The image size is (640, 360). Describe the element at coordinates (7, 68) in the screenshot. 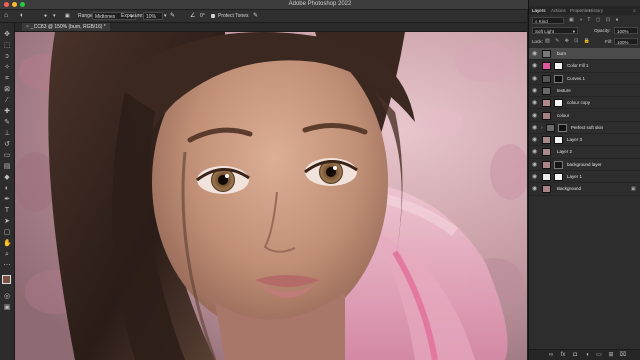

I see `quick-select-tool-icon: ✧` at that location.